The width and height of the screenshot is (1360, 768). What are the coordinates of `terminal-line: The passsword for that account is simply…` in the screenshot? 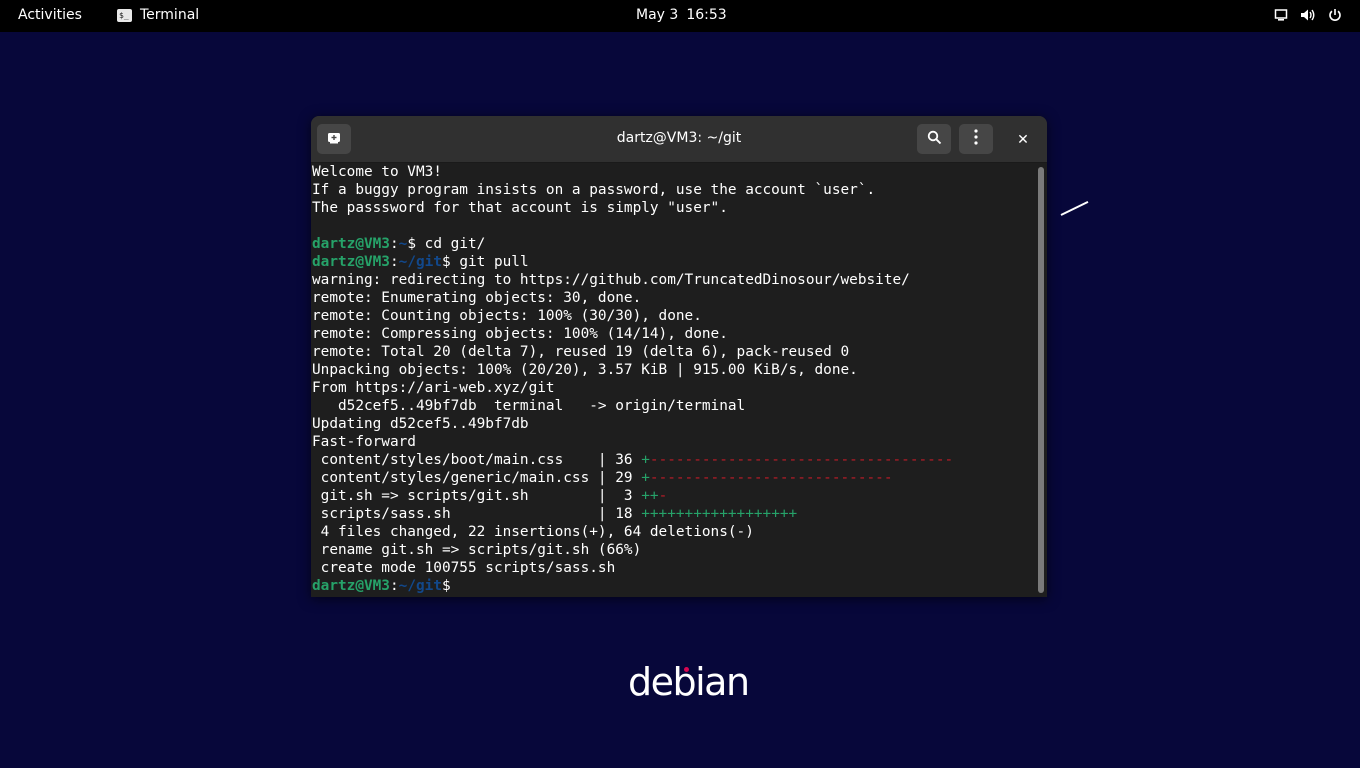 It's located at (520, 208).